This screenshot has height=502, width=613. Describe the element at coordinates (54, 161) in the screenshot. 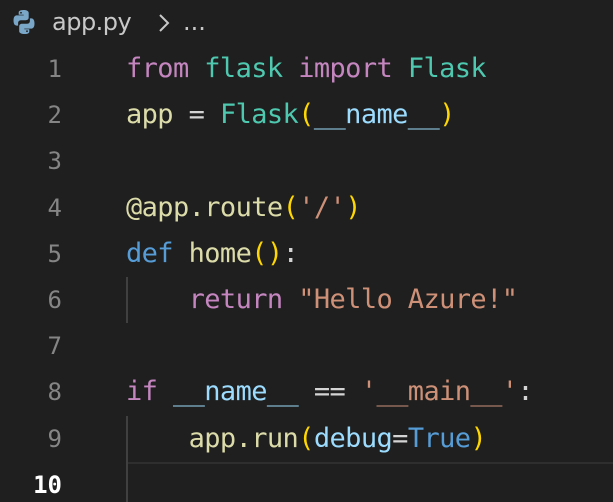

I see `line-number: 3` at that location.